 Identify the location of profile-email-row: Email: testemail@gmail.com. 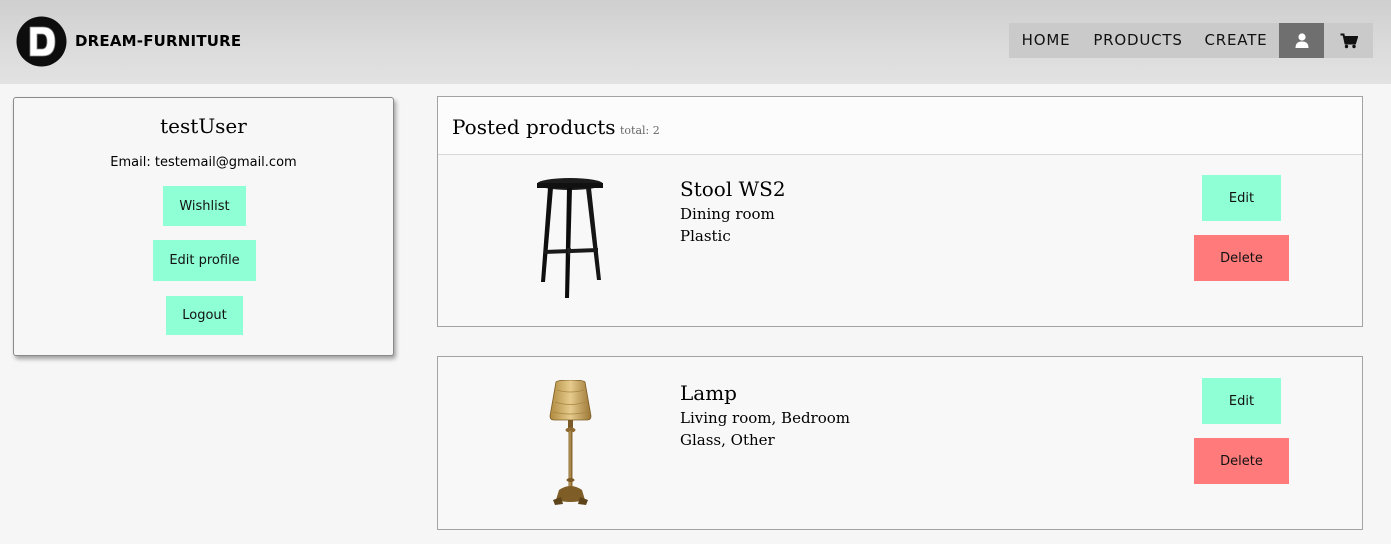
(203, 162).